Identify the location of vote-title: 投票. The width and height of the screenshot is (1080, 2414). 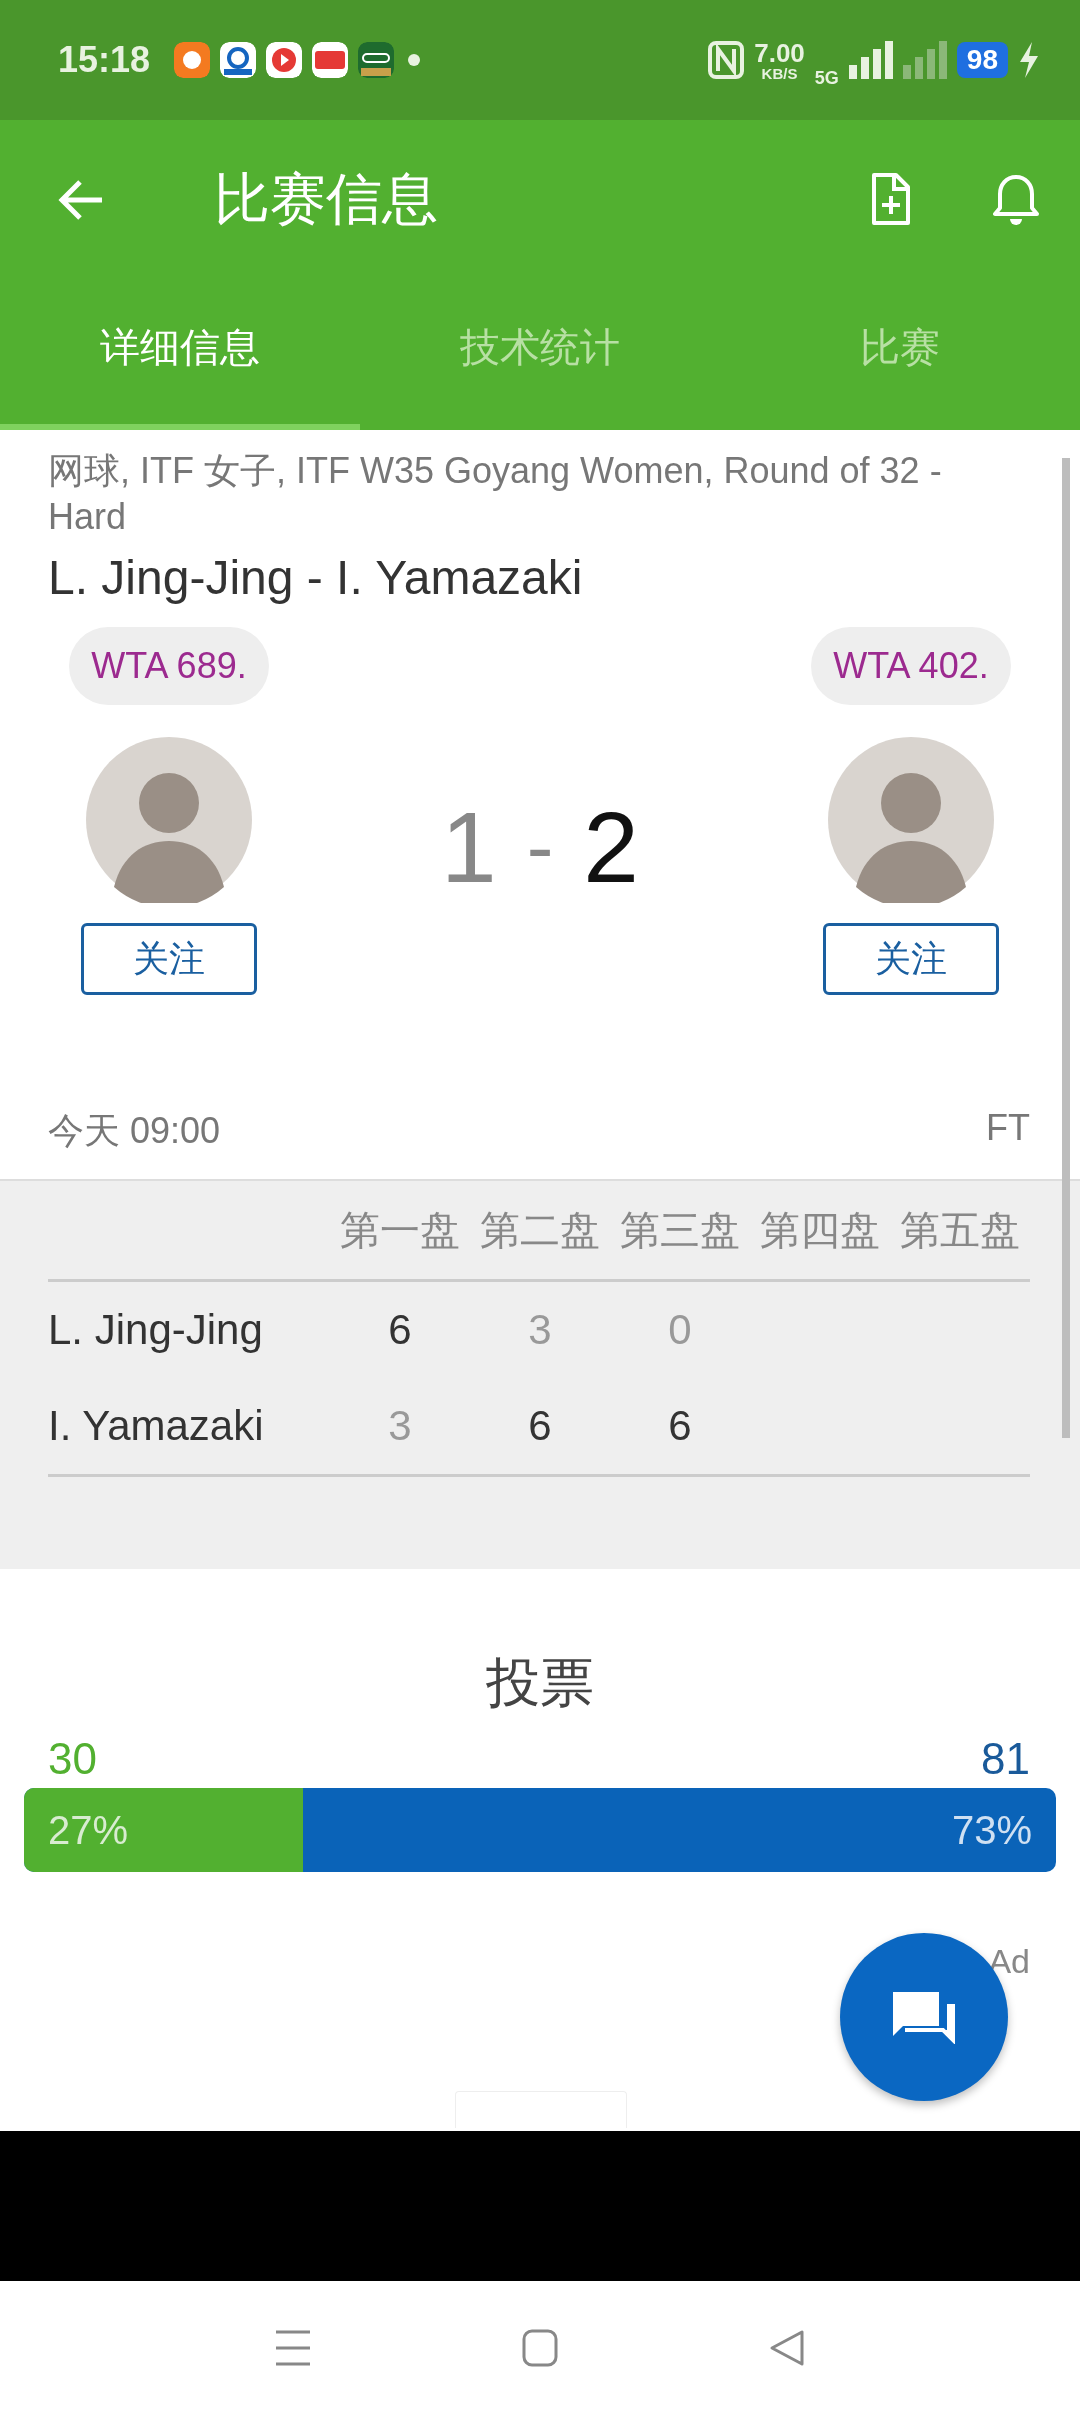
(540, 1682).